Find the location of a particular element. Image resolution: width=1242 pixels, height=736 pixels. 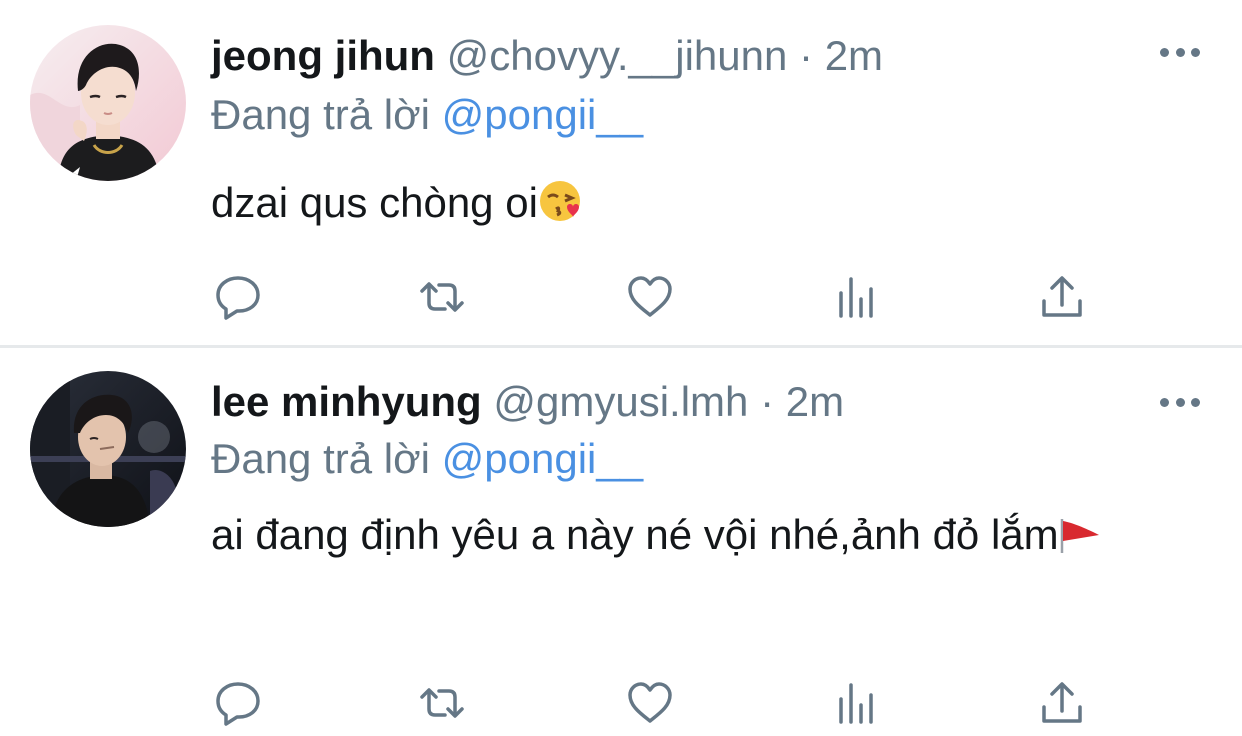

tweet-text-content: dzai qus chòng oi is located at coordinates (374, 202).